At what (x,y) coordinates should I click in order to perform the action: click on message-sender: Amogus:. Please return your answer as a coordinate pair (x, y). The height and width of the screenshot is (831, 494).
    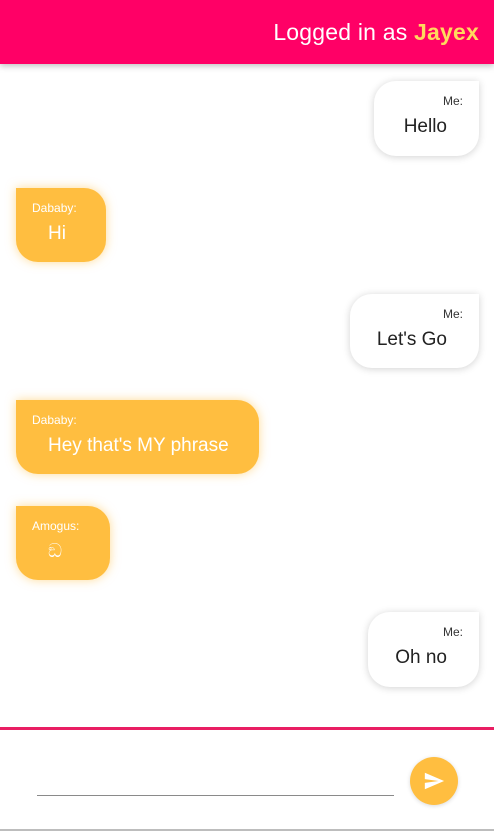
    Looking at the image, I should click on (56, 526).